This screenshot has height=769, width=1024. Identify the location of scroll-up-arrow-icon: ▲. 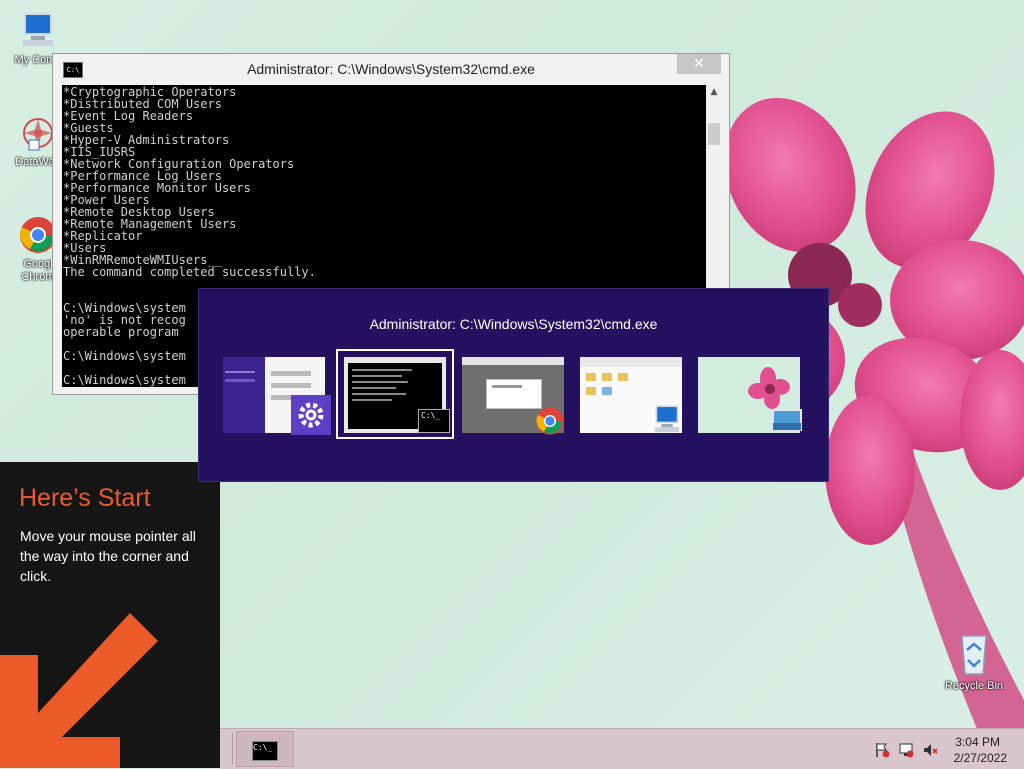
(714, 94).